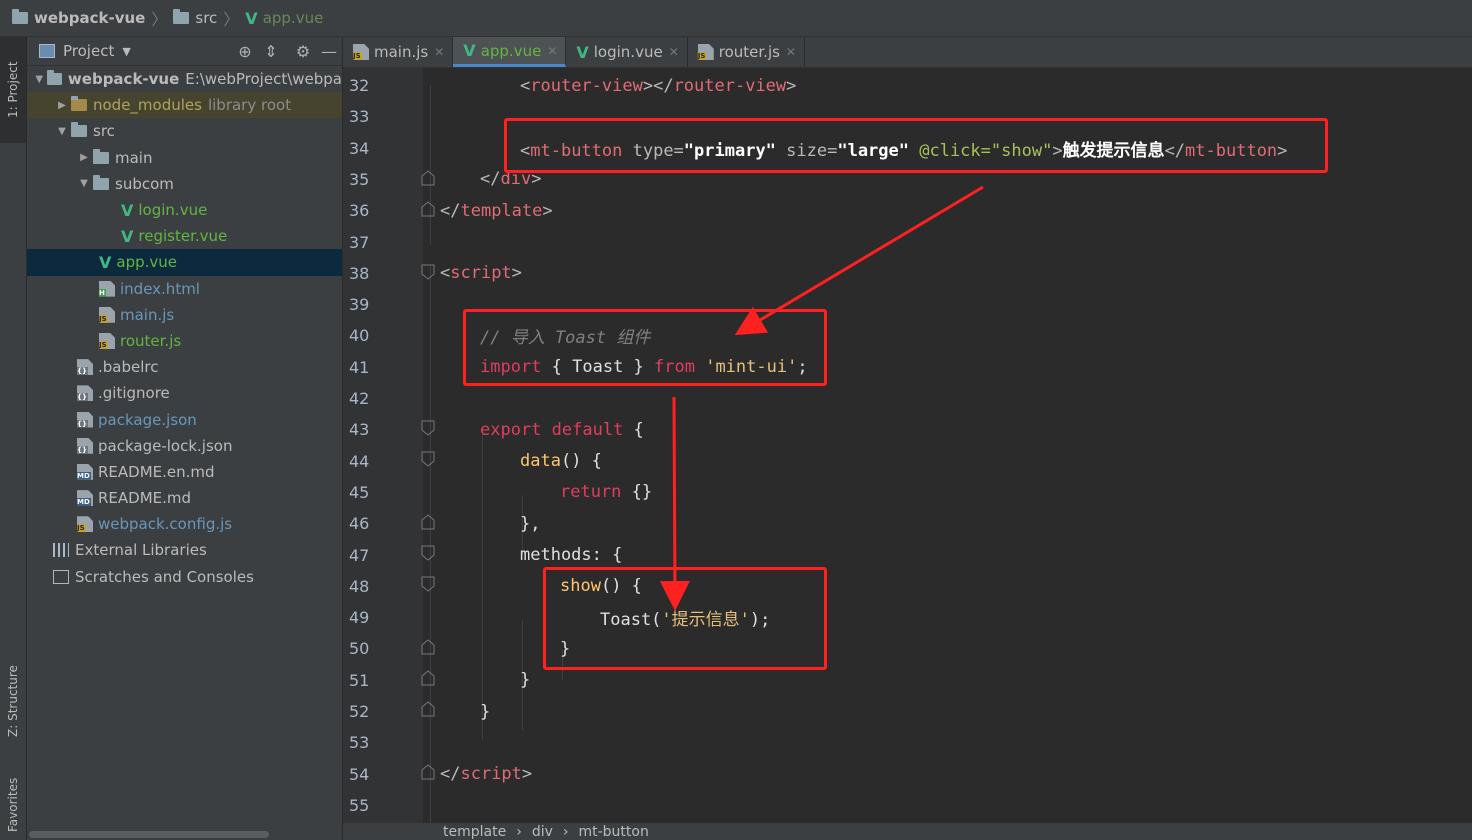  Describe the element at coordinates (128, 367) in the screenshot. I see `tree-item-label: .babelrc` at that location.